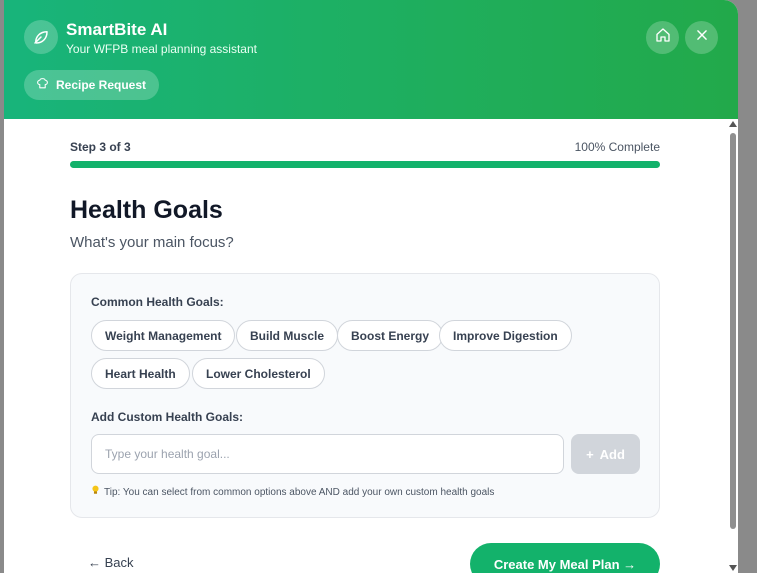 The width and height of the screenshot is (757, 573). What do you see at coordinates (101, 85) in the screenshot?
I see `recipe-request-label: Recipe Request` at bounding box center [101, 85].